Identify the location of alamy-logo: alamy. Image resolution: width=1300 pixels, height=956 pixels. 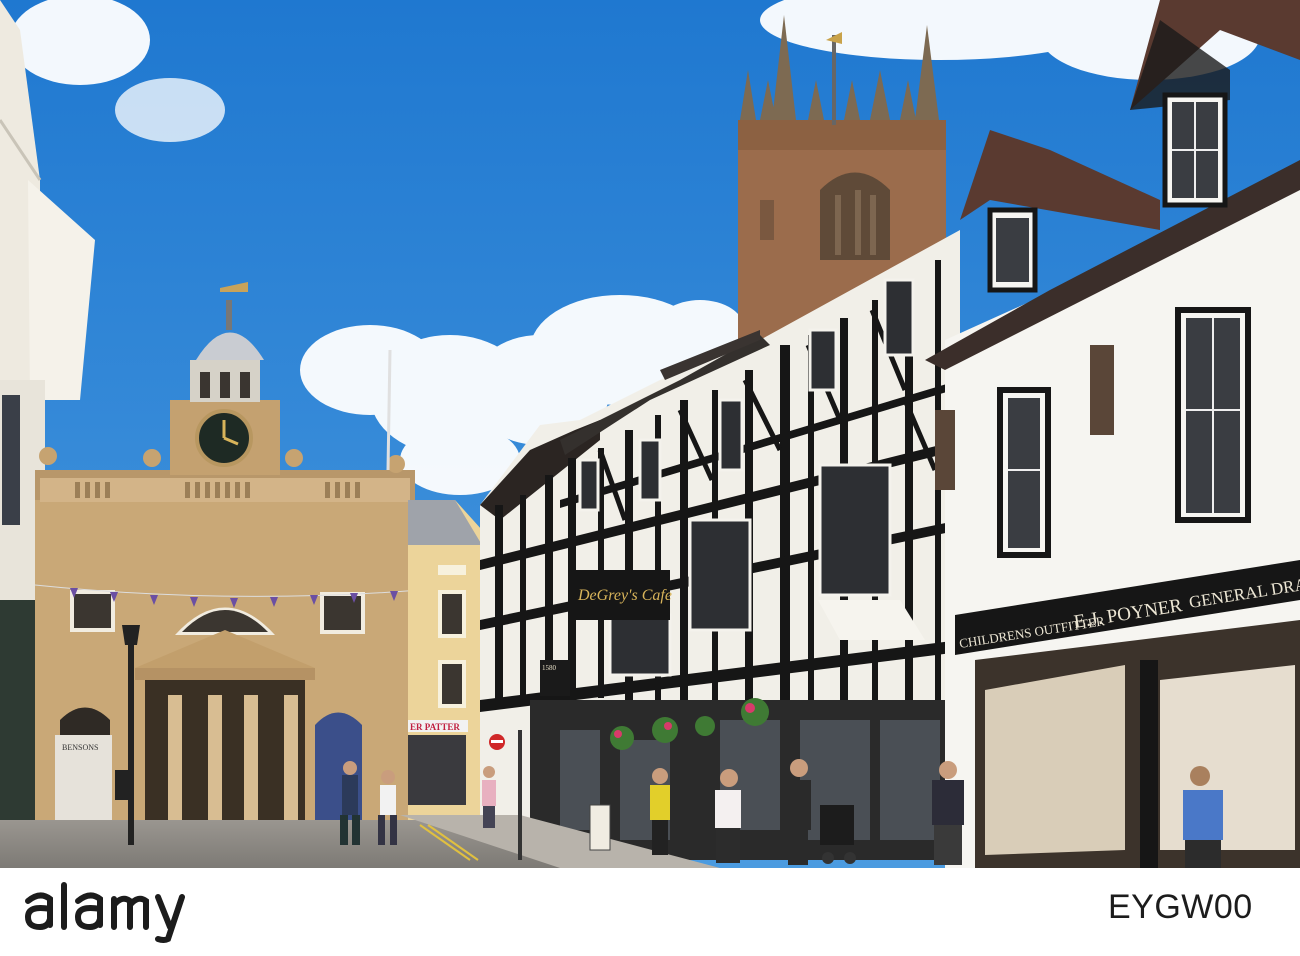
(104, 912).